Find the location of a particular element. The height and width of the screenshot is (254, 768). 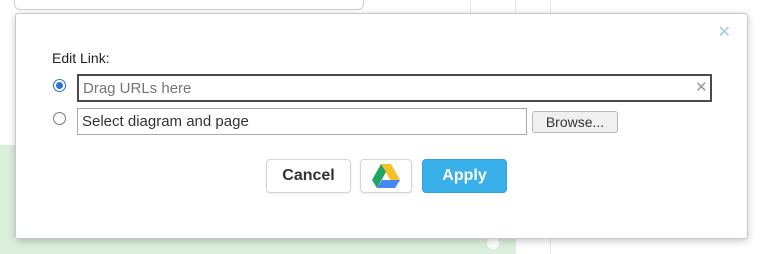

google-drive-icon is located at coordinates (386, 176).